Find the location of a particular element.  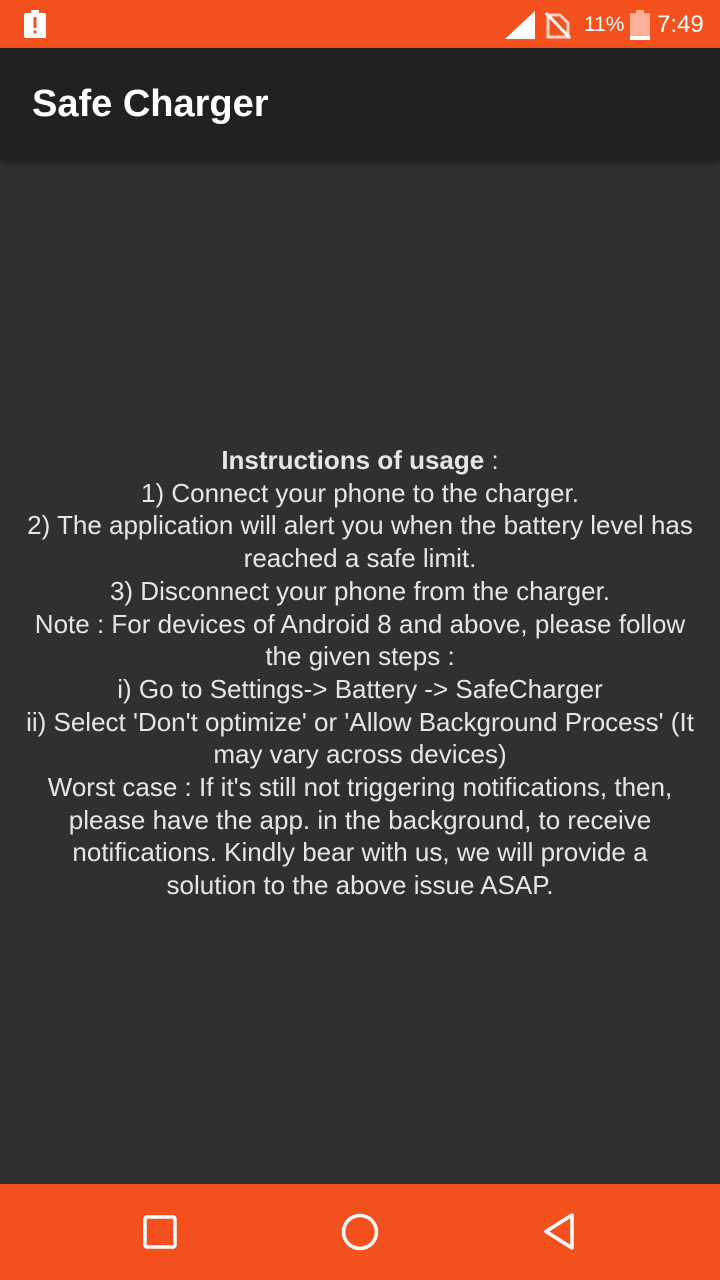

back-button is located at coordinates (560, 1232).